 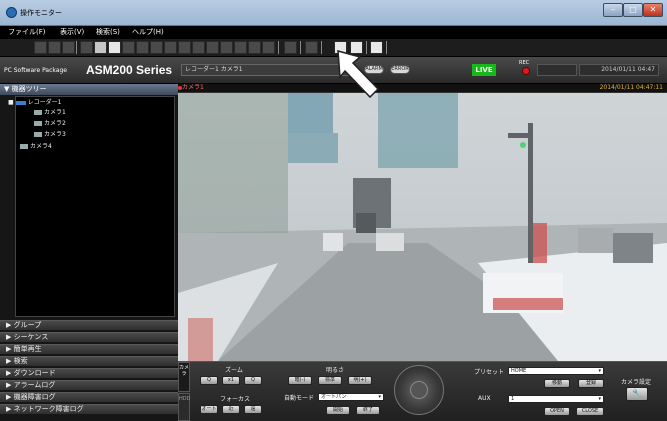 What do you see at coordinates (89, 385) in the screenshot?
I see `section-alarm-log: ▶ アラームログ` at bounding box center [89, 385].